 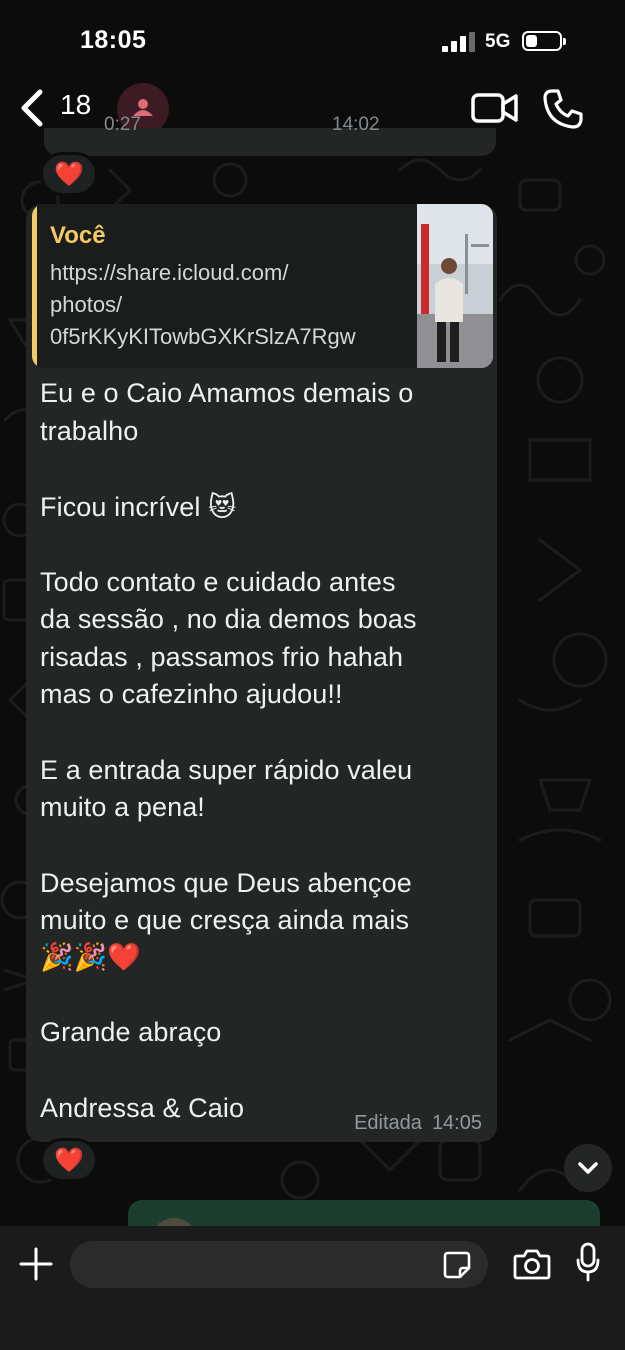 I want to click on scroll-to-bottom-button, so click(x=588, y=1168).